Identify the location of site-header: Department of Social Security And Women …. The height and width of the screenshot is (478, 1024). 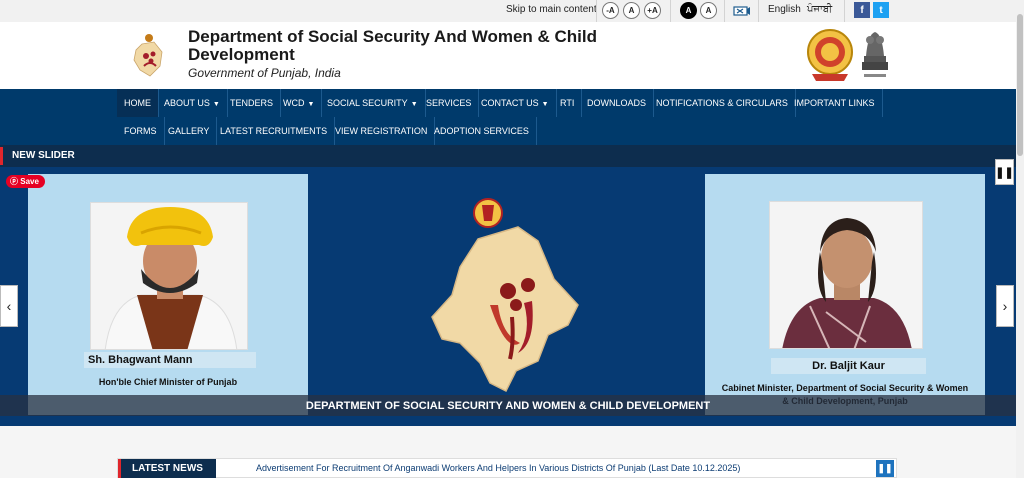
(508, 55).